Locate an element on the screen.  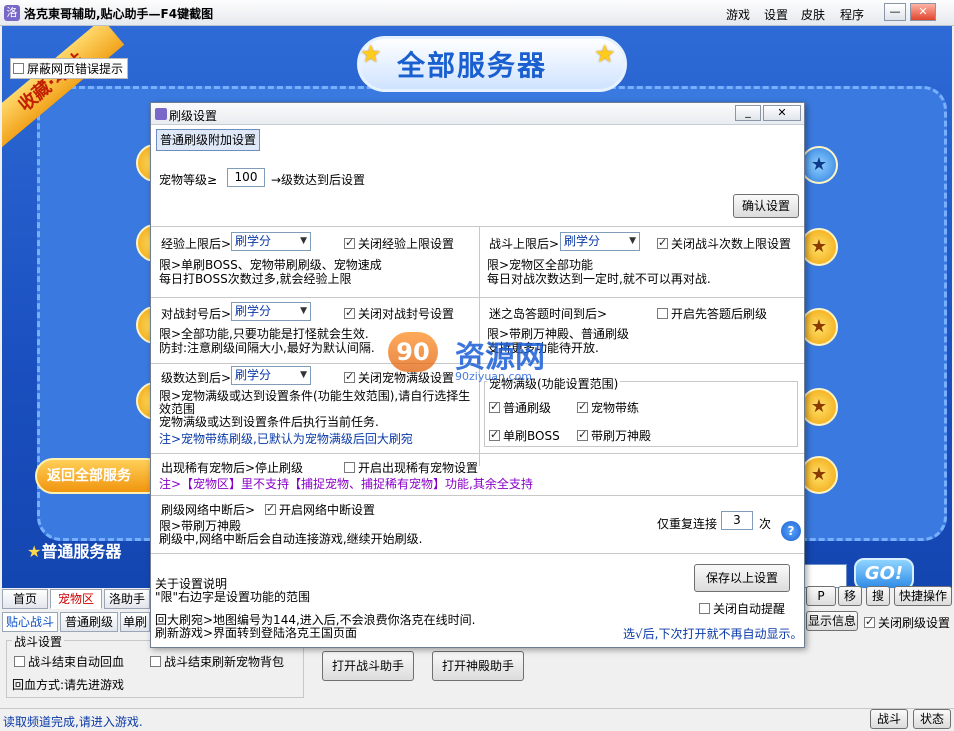
close-ban-toggle: 关闭对战封号设置 is located at coordinates (399, 313).